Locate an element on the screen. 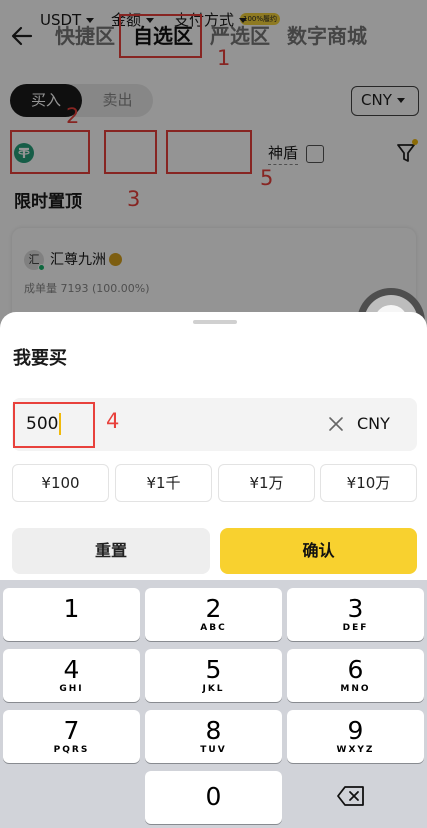 This screenshot has height=828, width=427. key-letters: WXYZ is located at coordinates (355, 750).